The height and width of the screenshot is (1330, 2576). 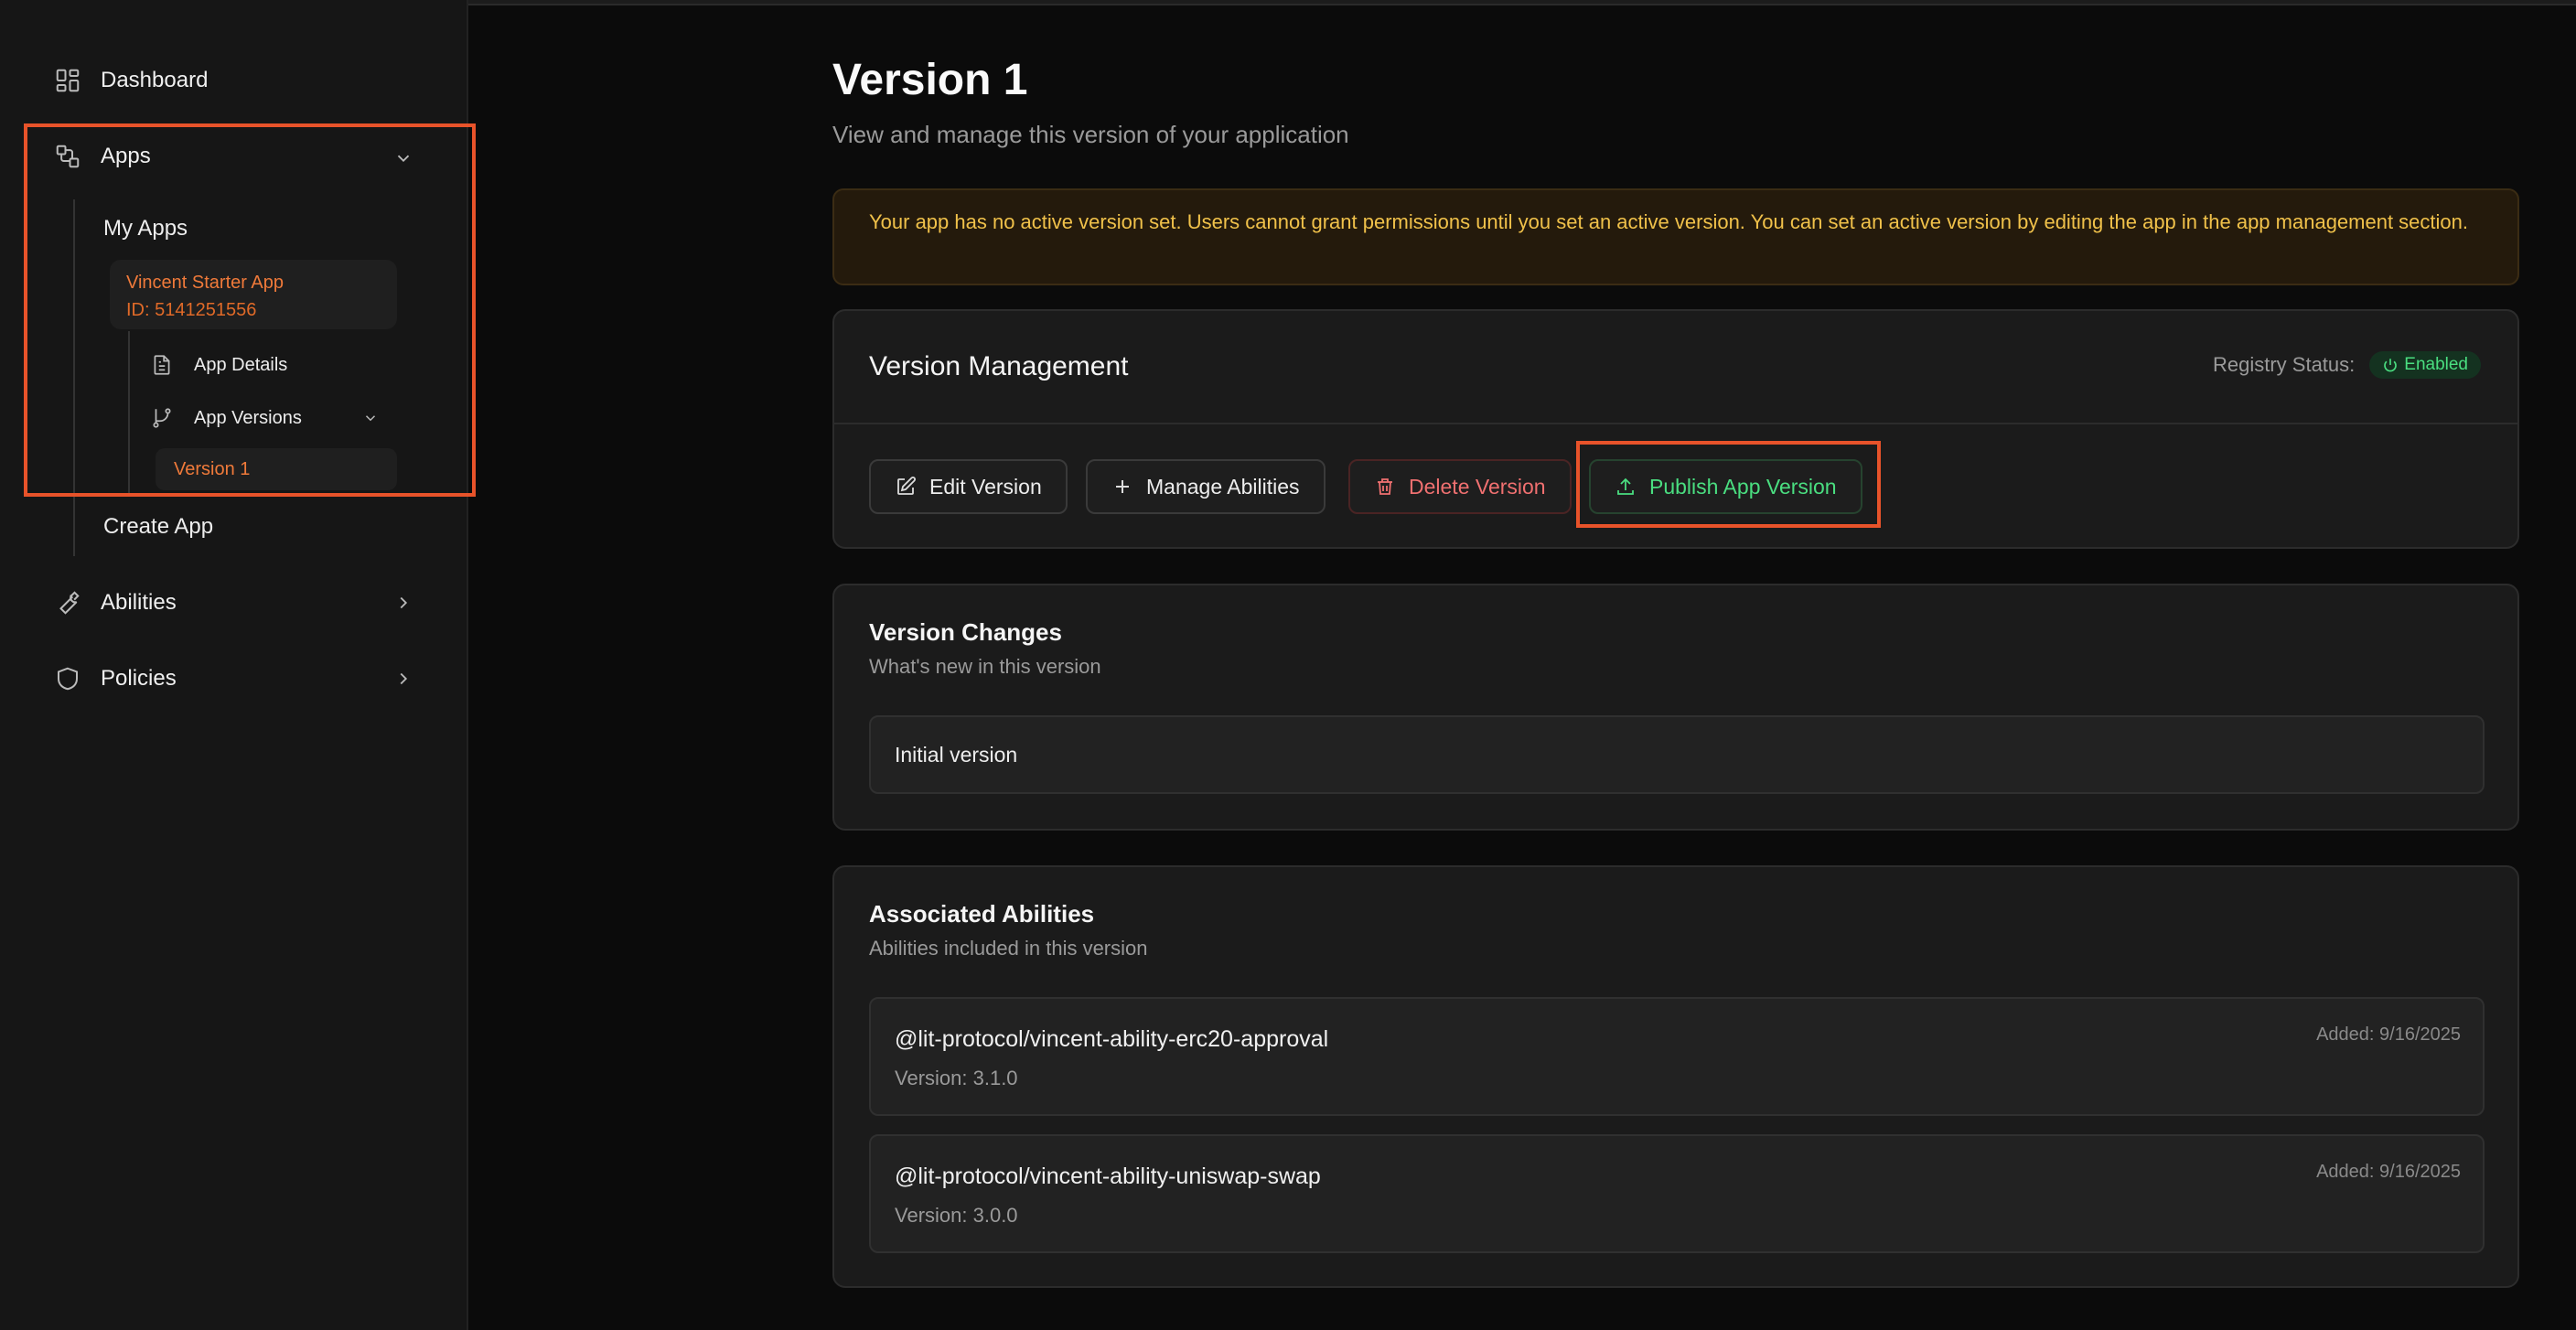 I want to click on highlight-box-apps, so click(x=250, y=310).